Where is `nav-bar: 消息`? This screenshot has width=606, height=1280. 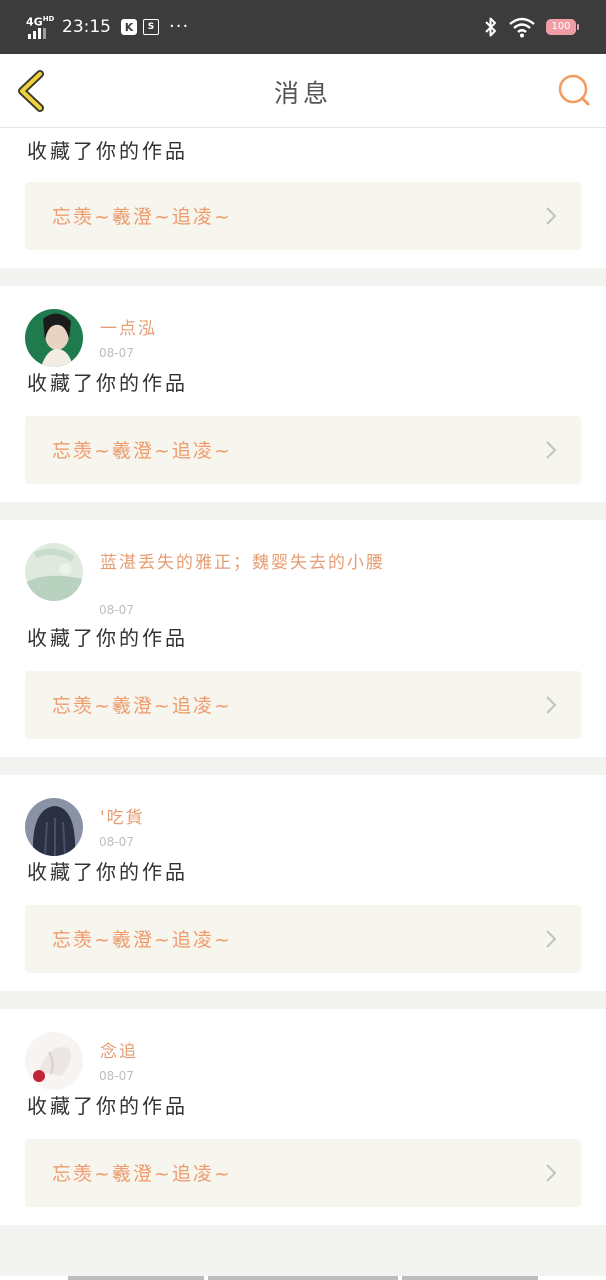 nav-bar: 消息 is located at coordinates (303, 91).